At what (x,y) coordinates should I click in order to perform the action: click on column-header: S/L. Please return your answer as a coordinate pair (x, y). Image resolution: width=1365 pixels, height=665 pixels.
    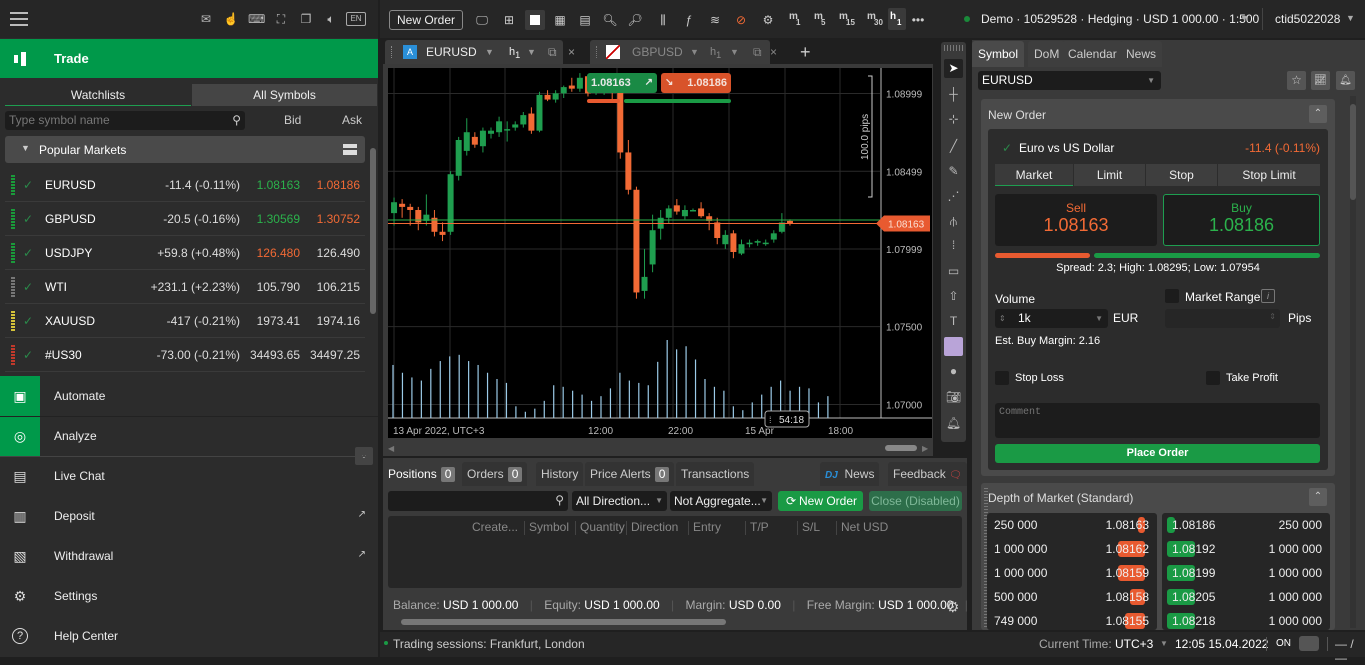
    Looking at the image, I should click on (811, 527).